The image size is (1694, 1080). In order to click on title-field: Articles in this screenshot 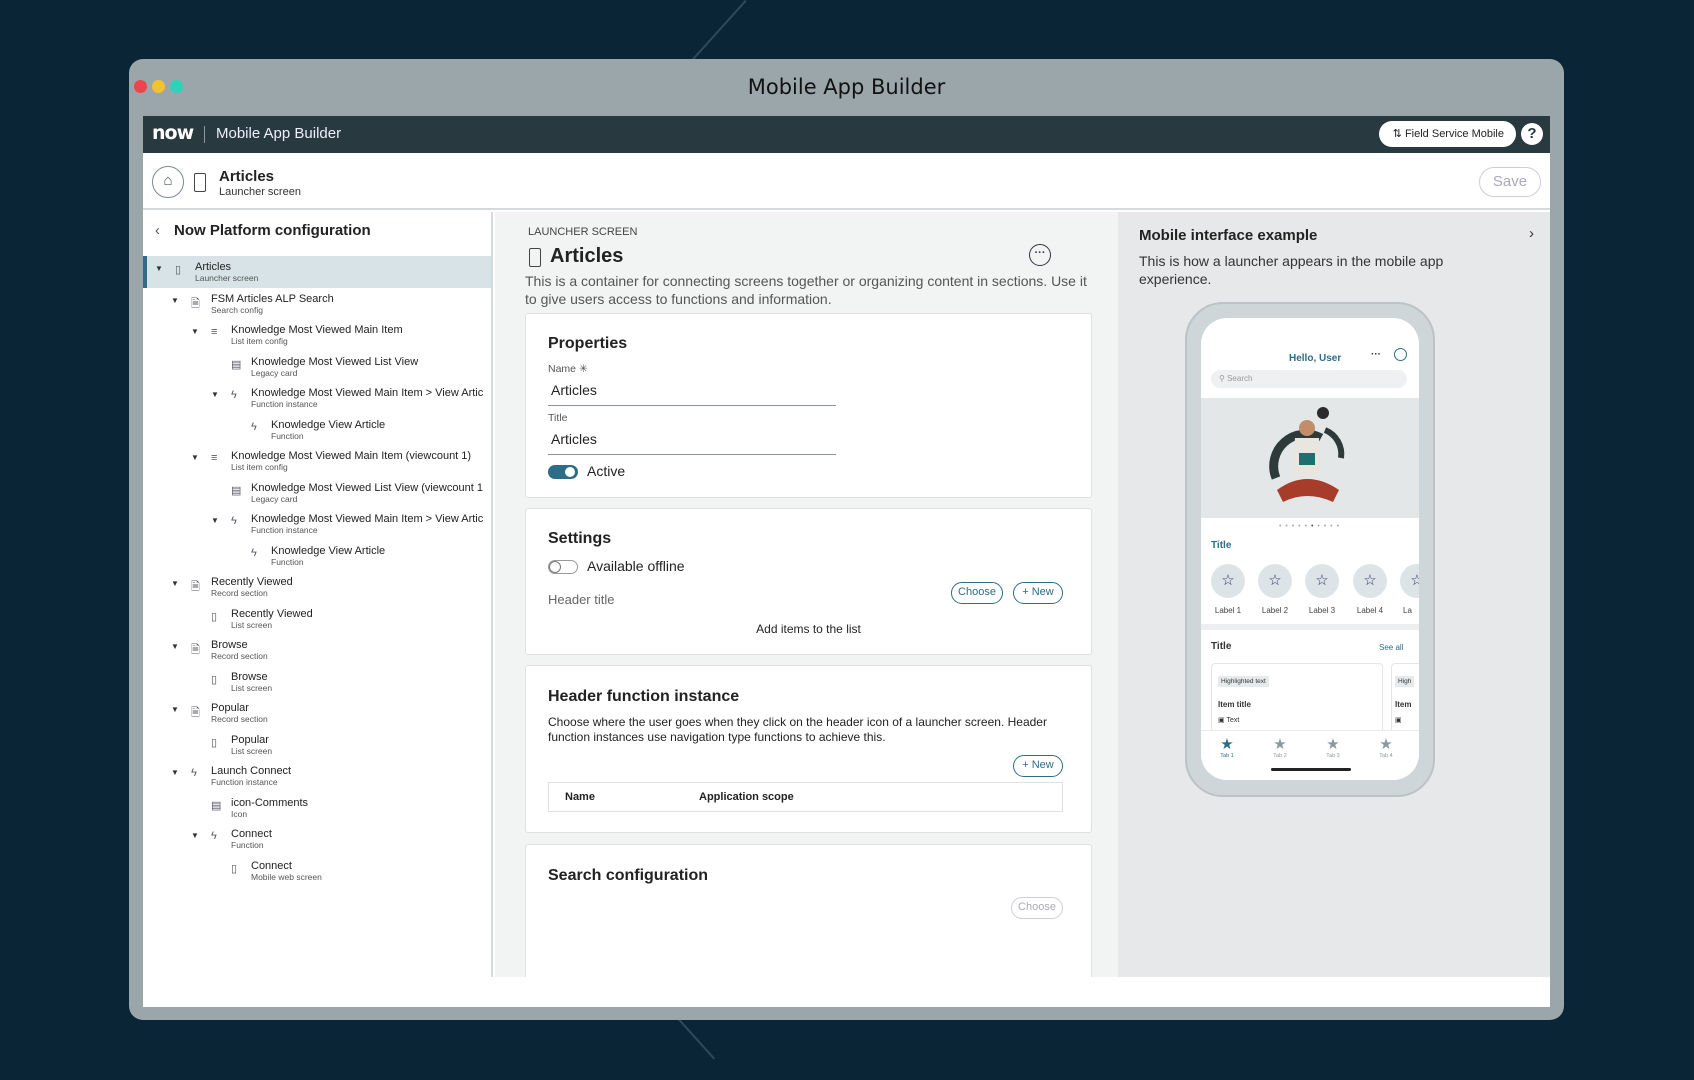, I will do `click(692, 443)`.